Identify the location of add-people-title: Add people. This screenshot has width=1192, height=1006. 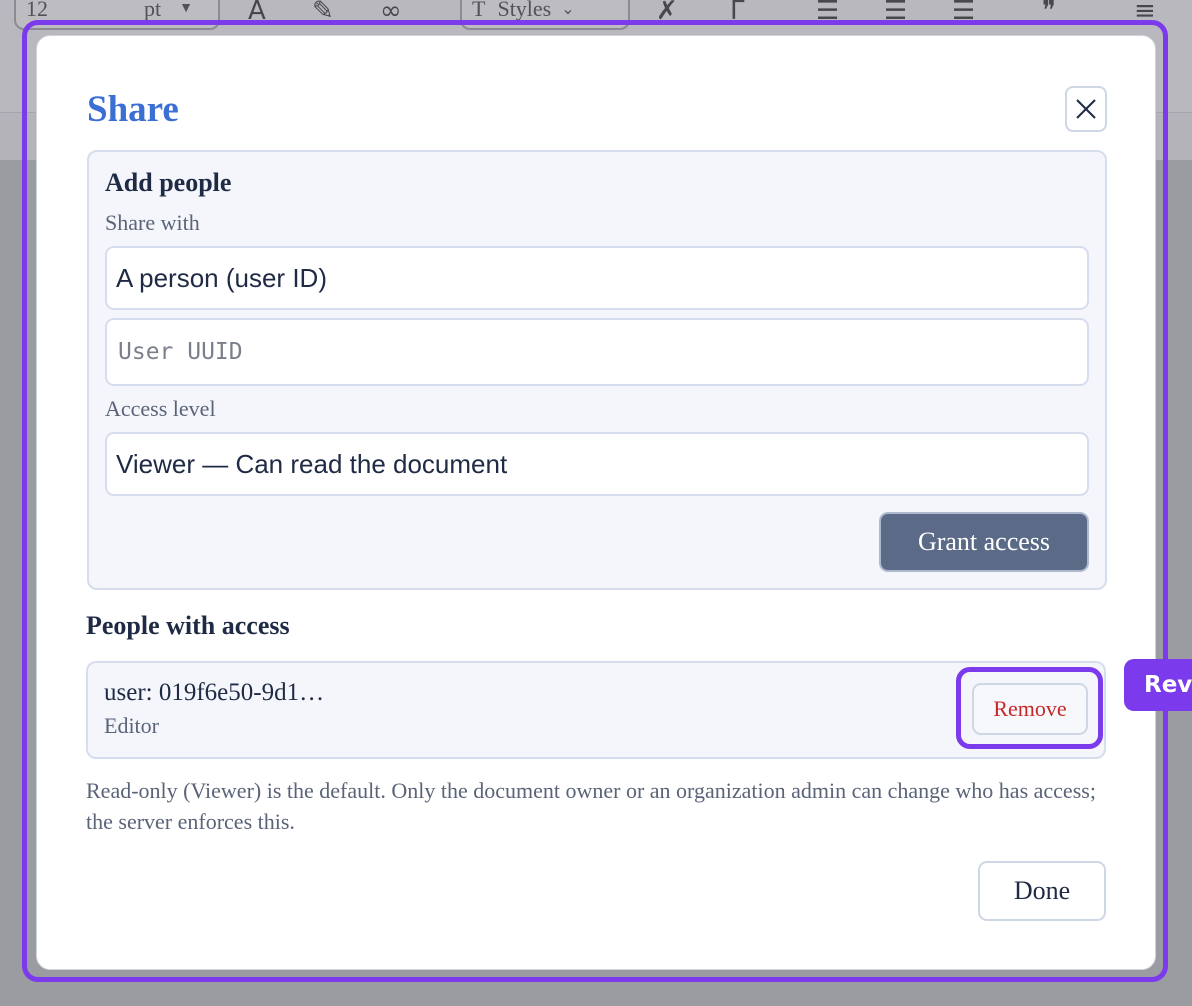
(168, 182).